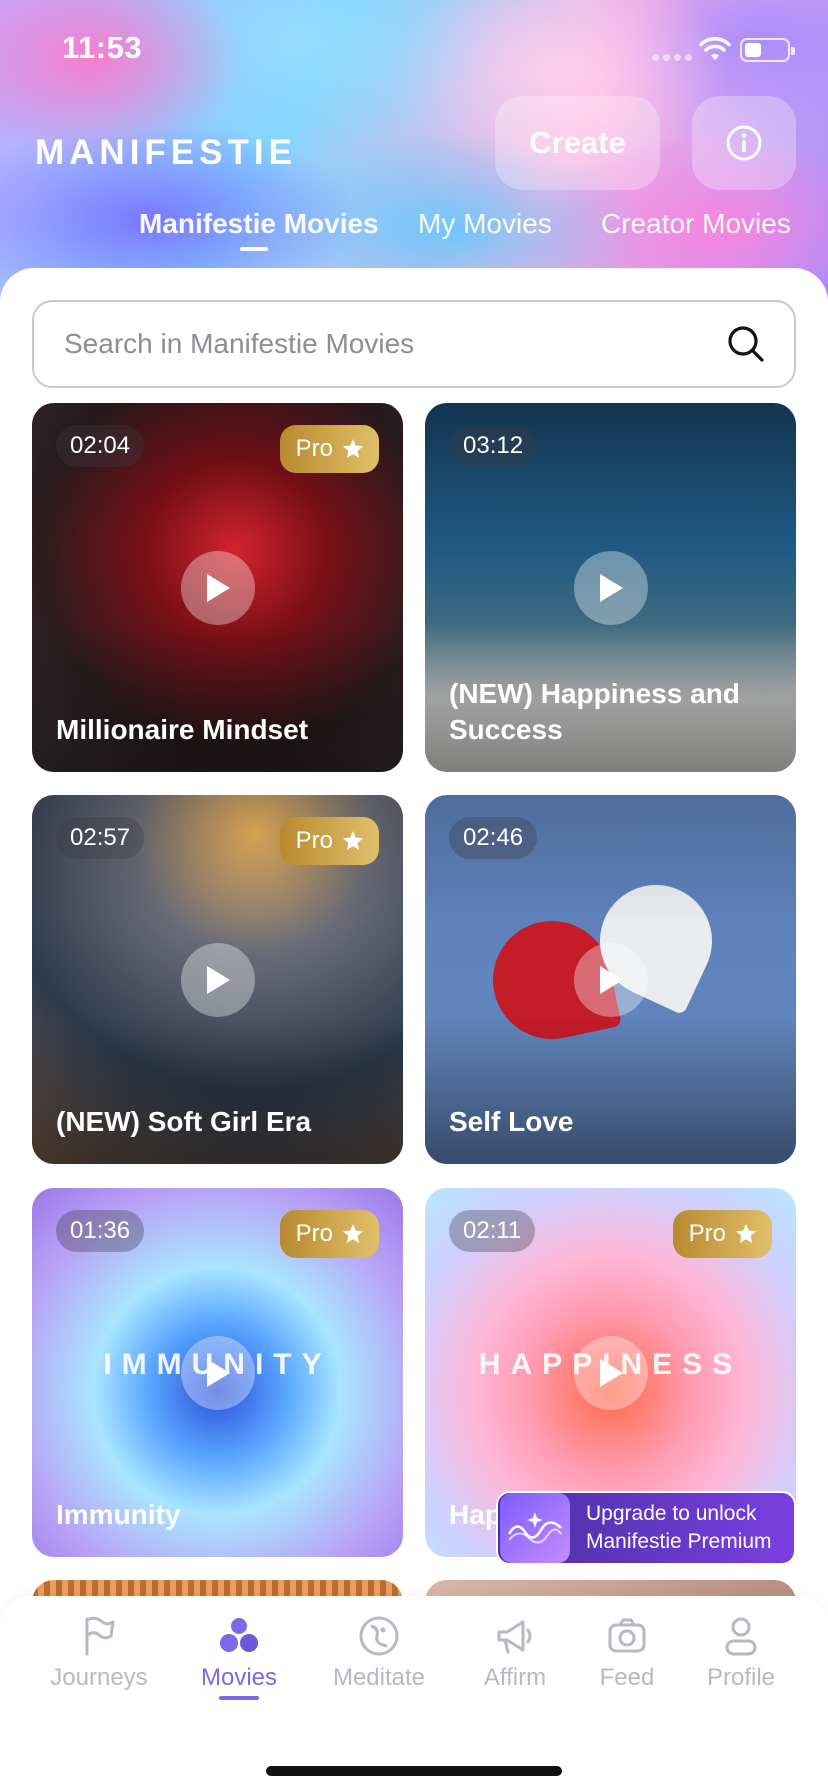  I want to click on duration-badge: 02:04, so click(100, 446).